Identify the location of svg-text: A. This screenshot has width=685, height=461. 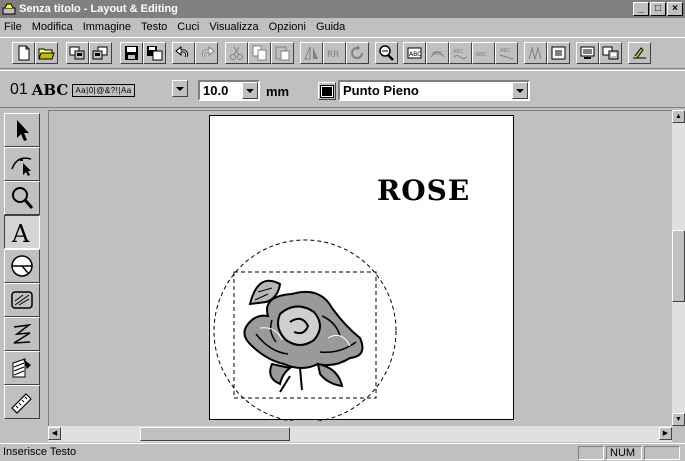
(20, 232).